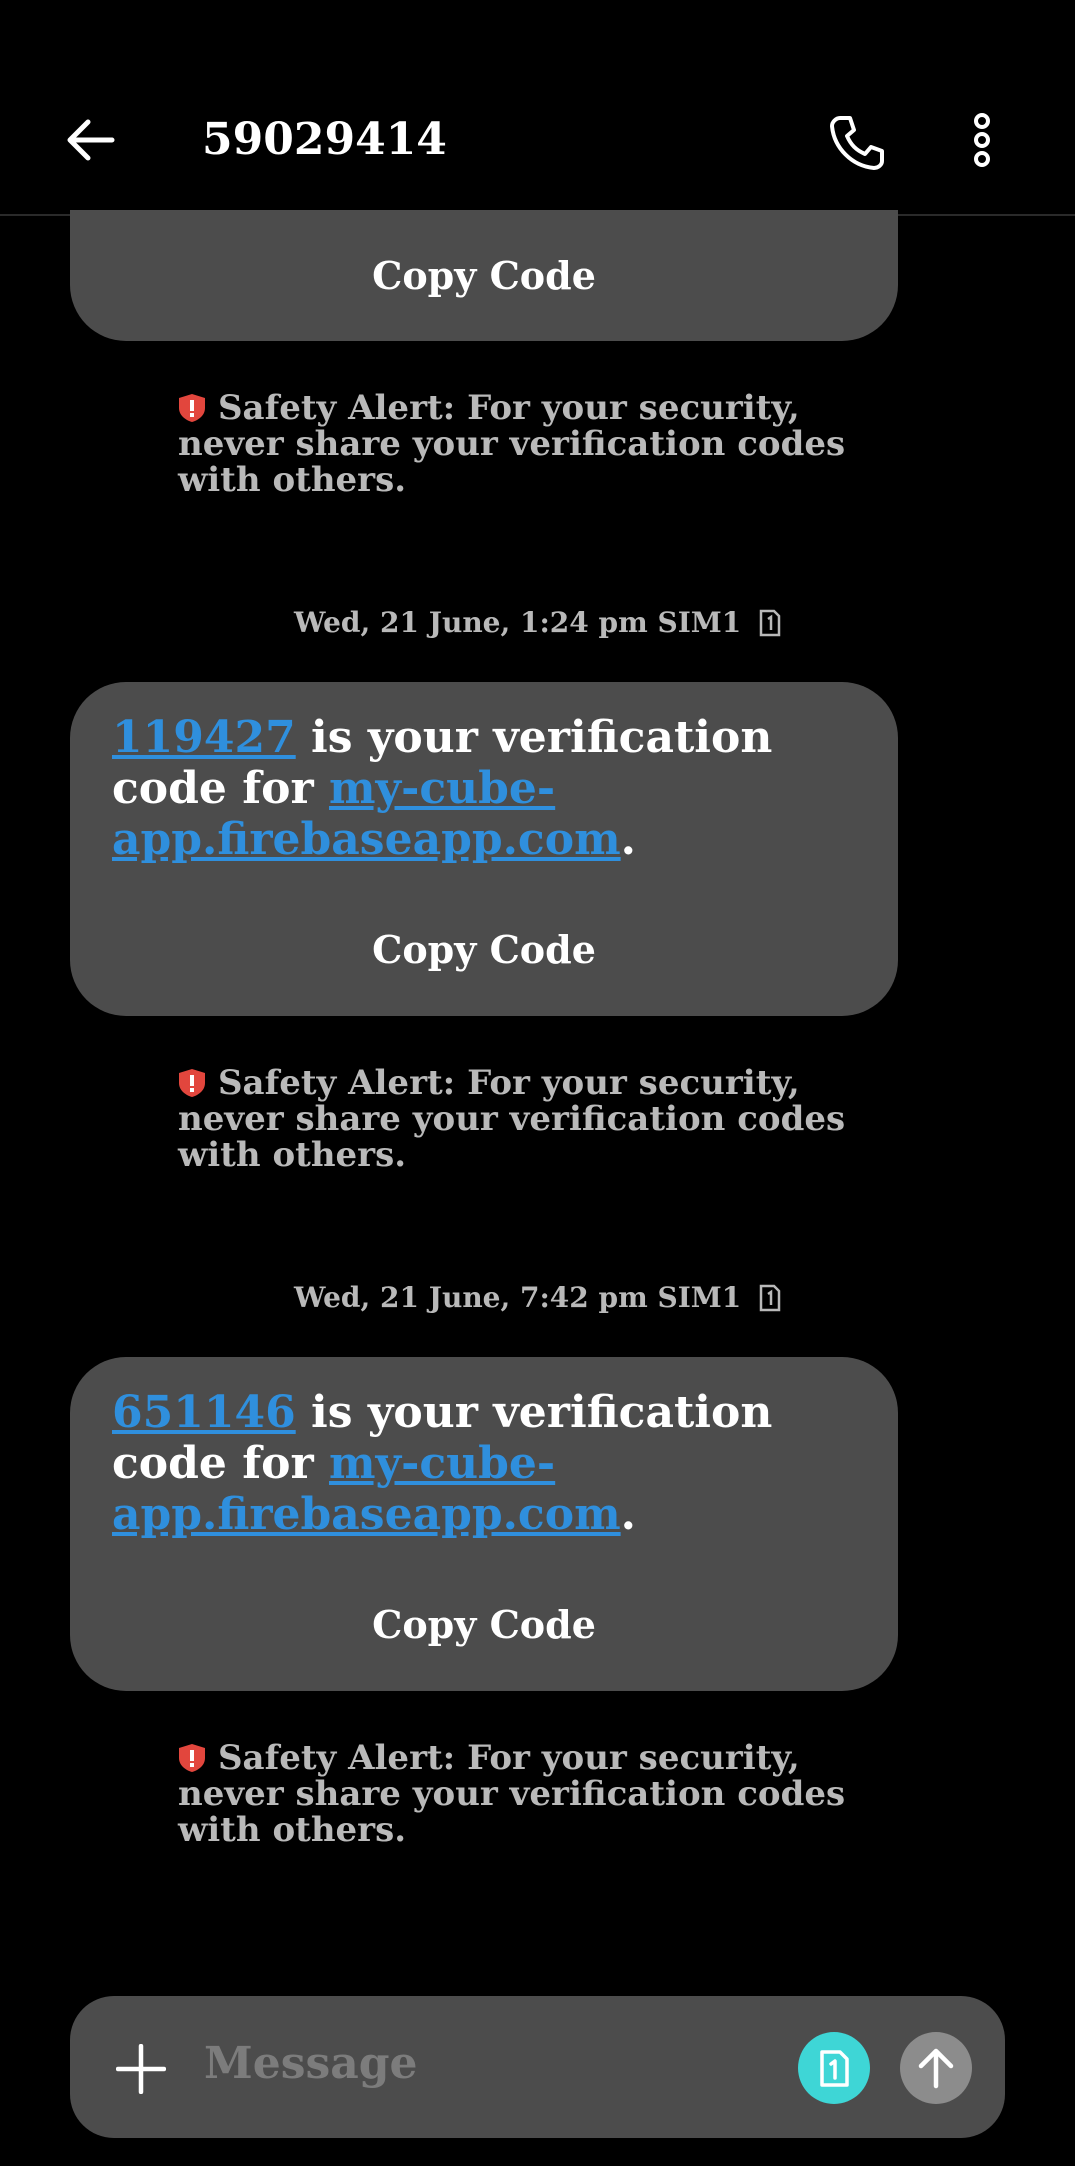  What do you see at coordinates (470, 622) in the screenshot?
I see `timestamp-text: Wed, 21 June, 1:24 pm` at bounding box center [470, 622].